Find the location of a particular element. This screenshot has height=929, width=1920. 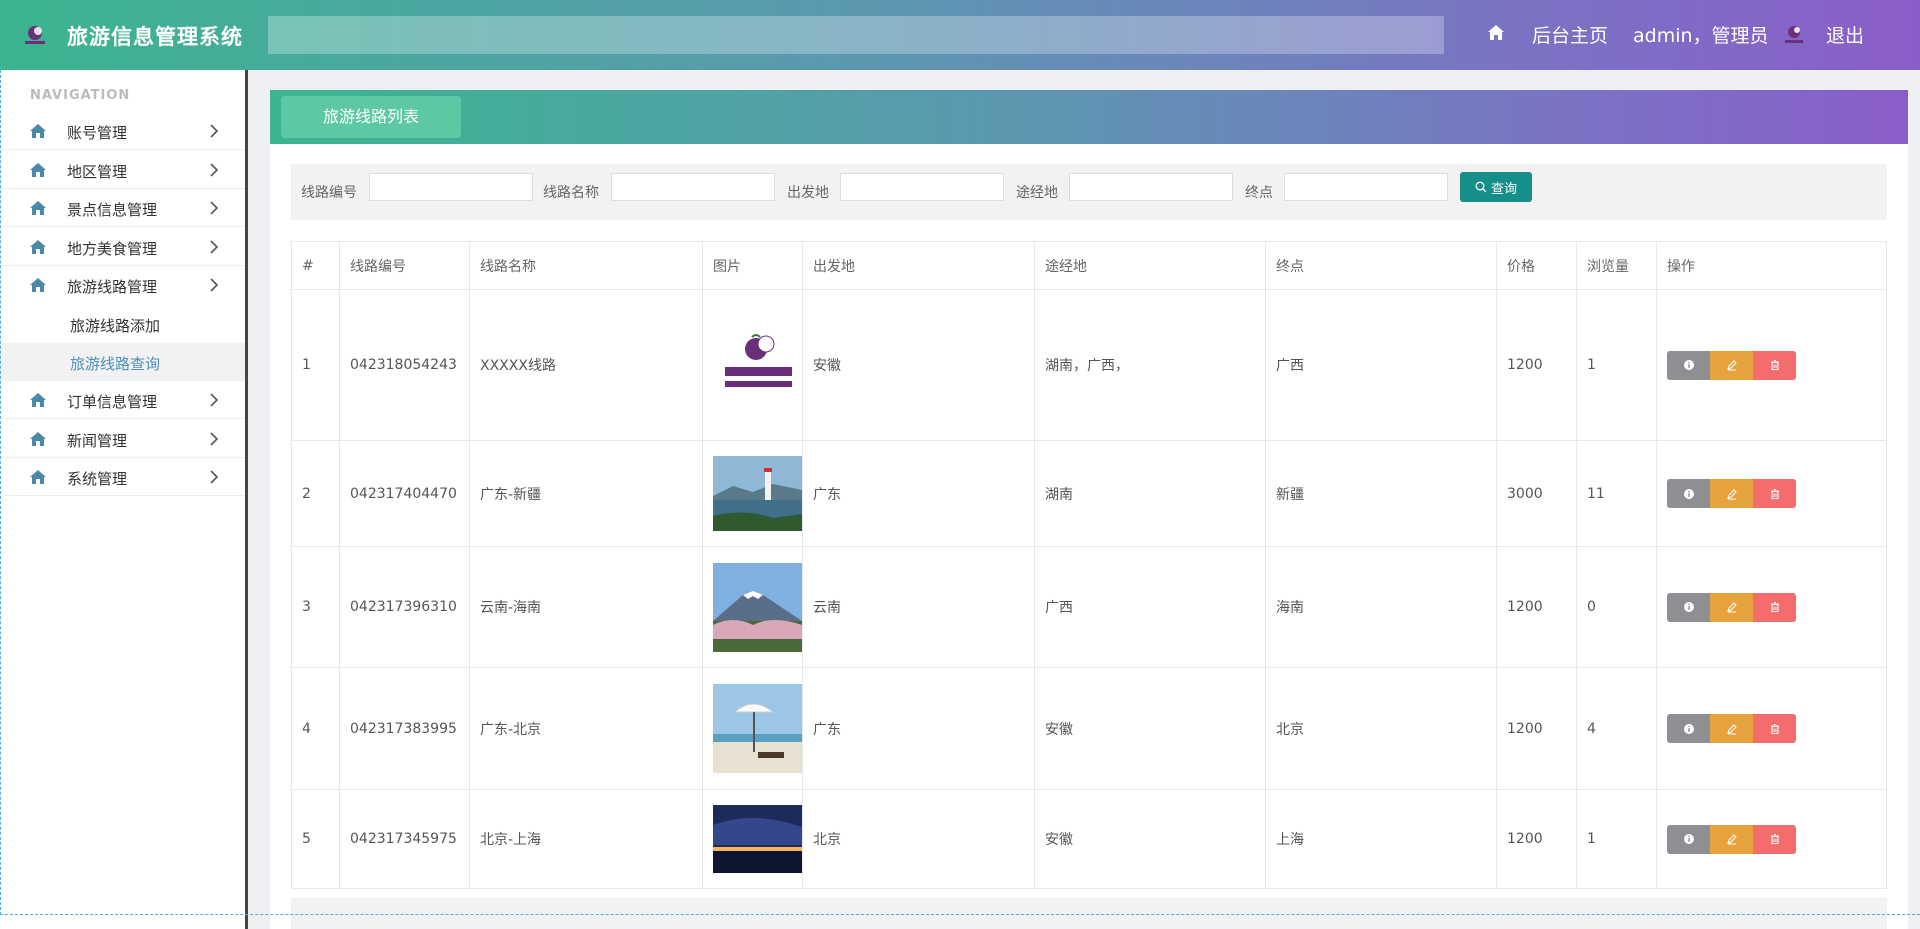

sidebar-item-routes: 旅游线路管理 is located at coordinates (122, 285).